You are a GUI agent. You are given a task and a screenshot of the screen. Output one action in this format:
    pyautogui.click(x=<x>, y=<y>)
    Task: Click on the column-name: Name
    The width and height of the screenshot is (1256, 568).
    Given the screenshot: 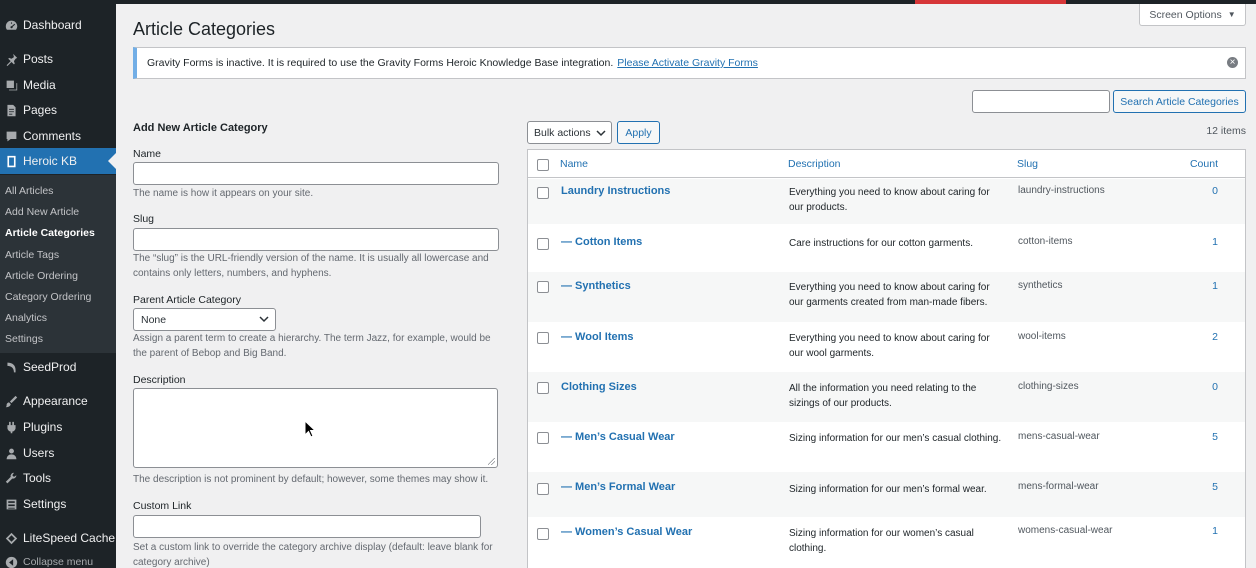 What is the action you would take?
    pyautogui.click(x=574, y=164)
    